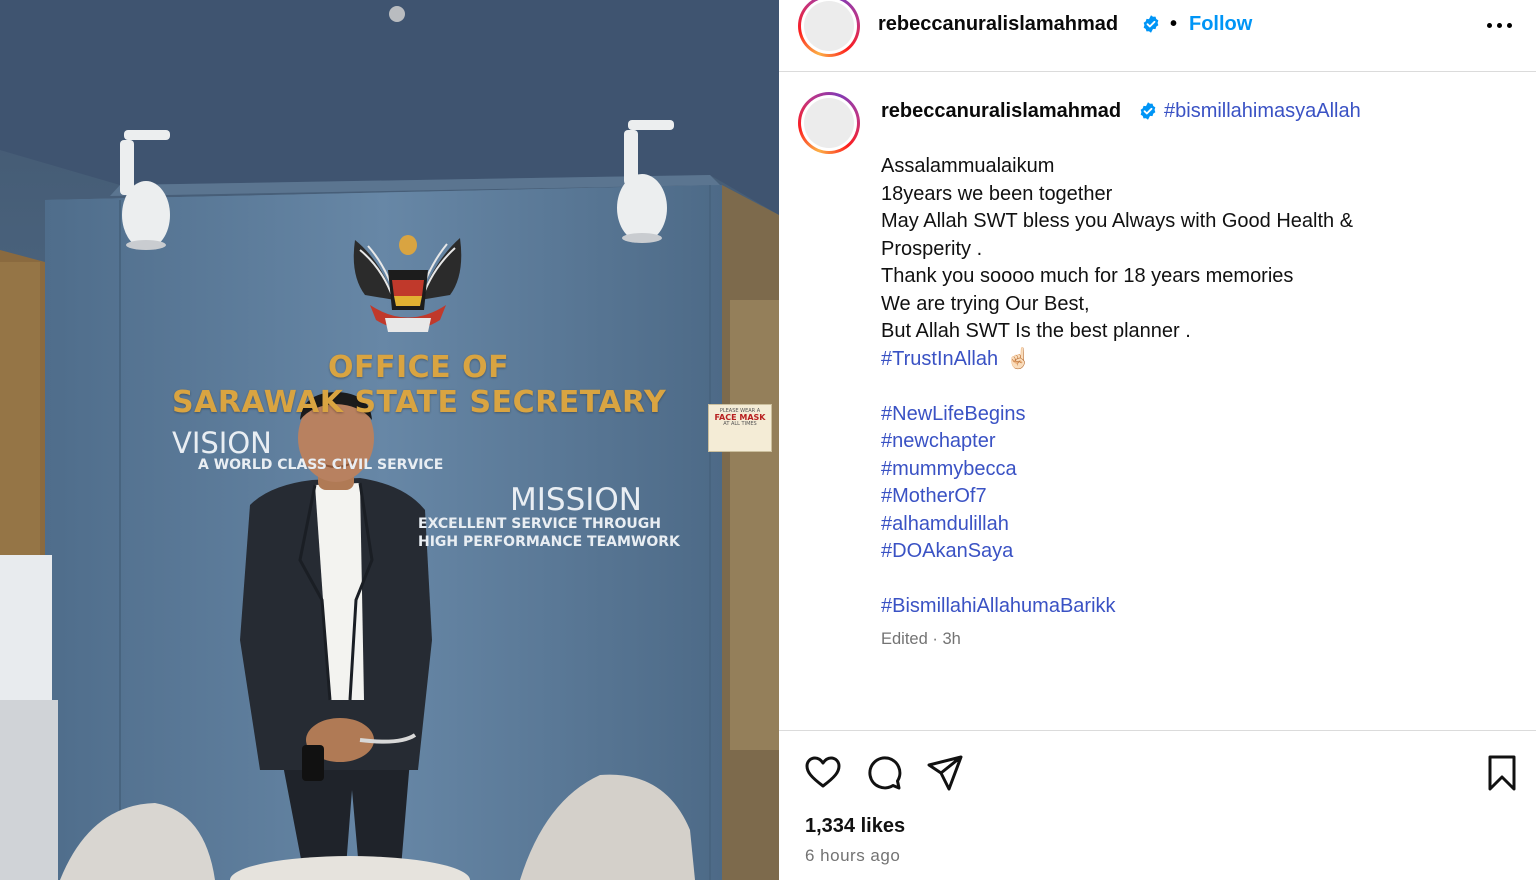  Describe the element at coordinates (953, 414) in the screenshot. I see `hashtag-link: #NewLifeBegins` at that location.